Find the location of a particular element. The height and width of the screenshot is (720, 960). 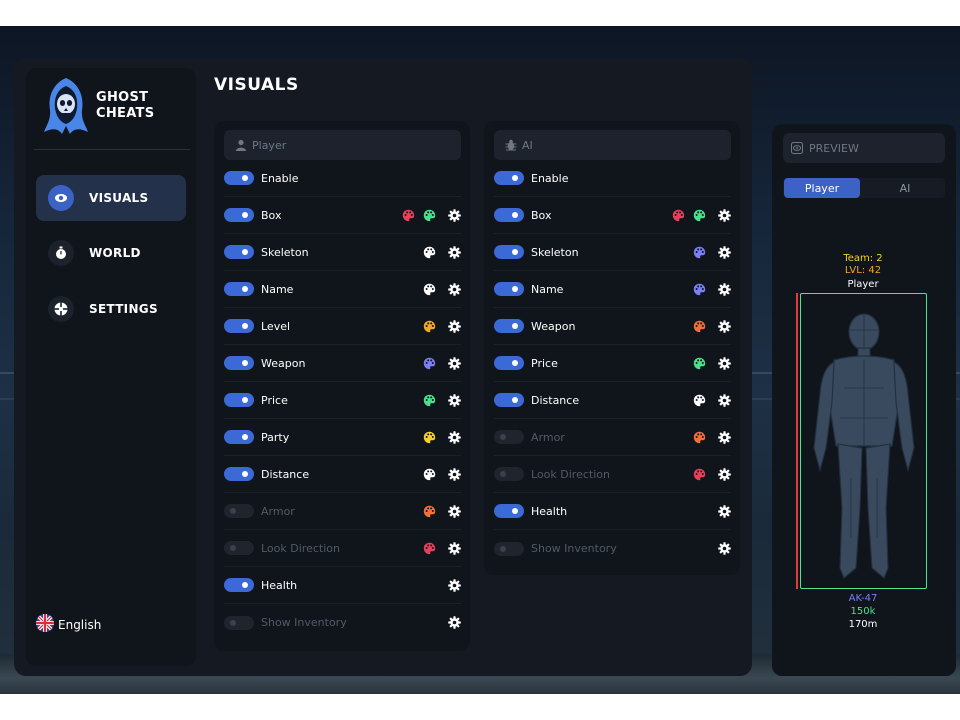

preview-title: PREVIEW is located at coordinates (834, 148).